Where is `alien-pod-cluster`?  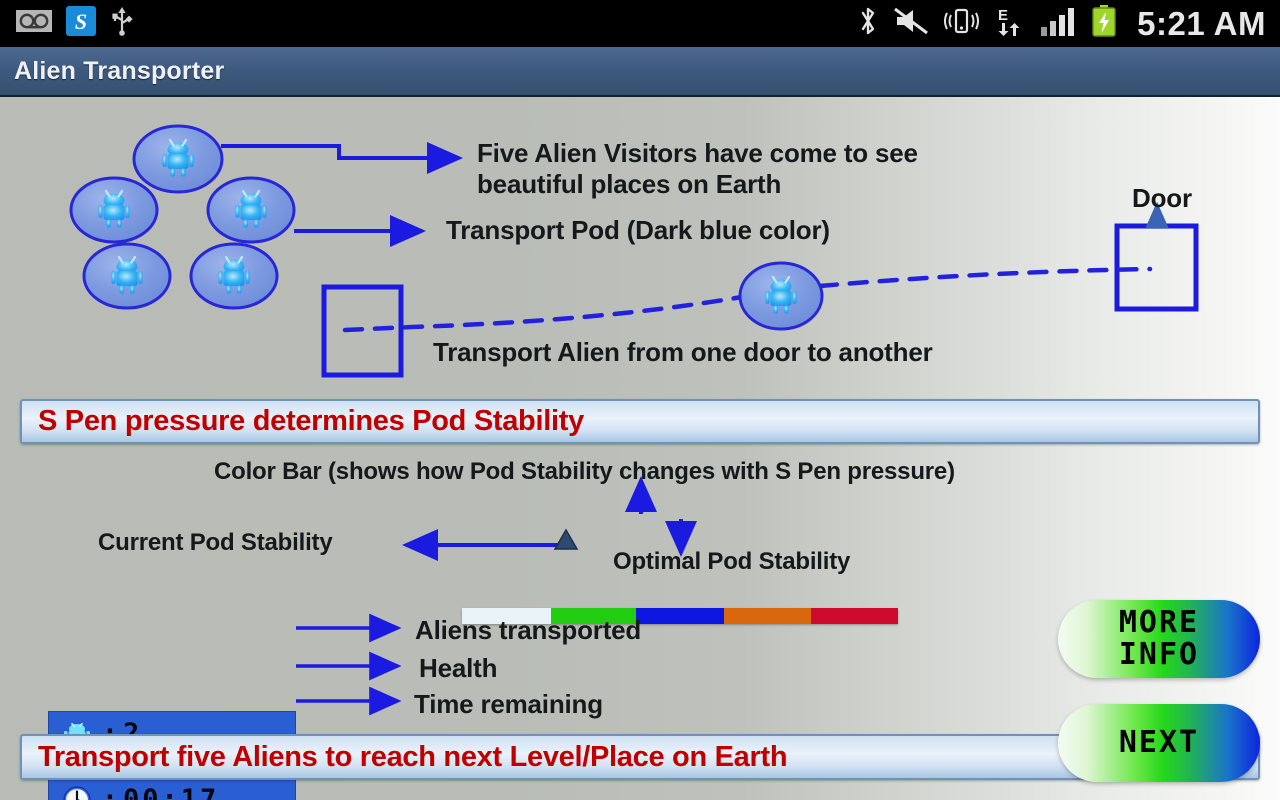
alien-pod-cluster is located at coordinates (182, 217).